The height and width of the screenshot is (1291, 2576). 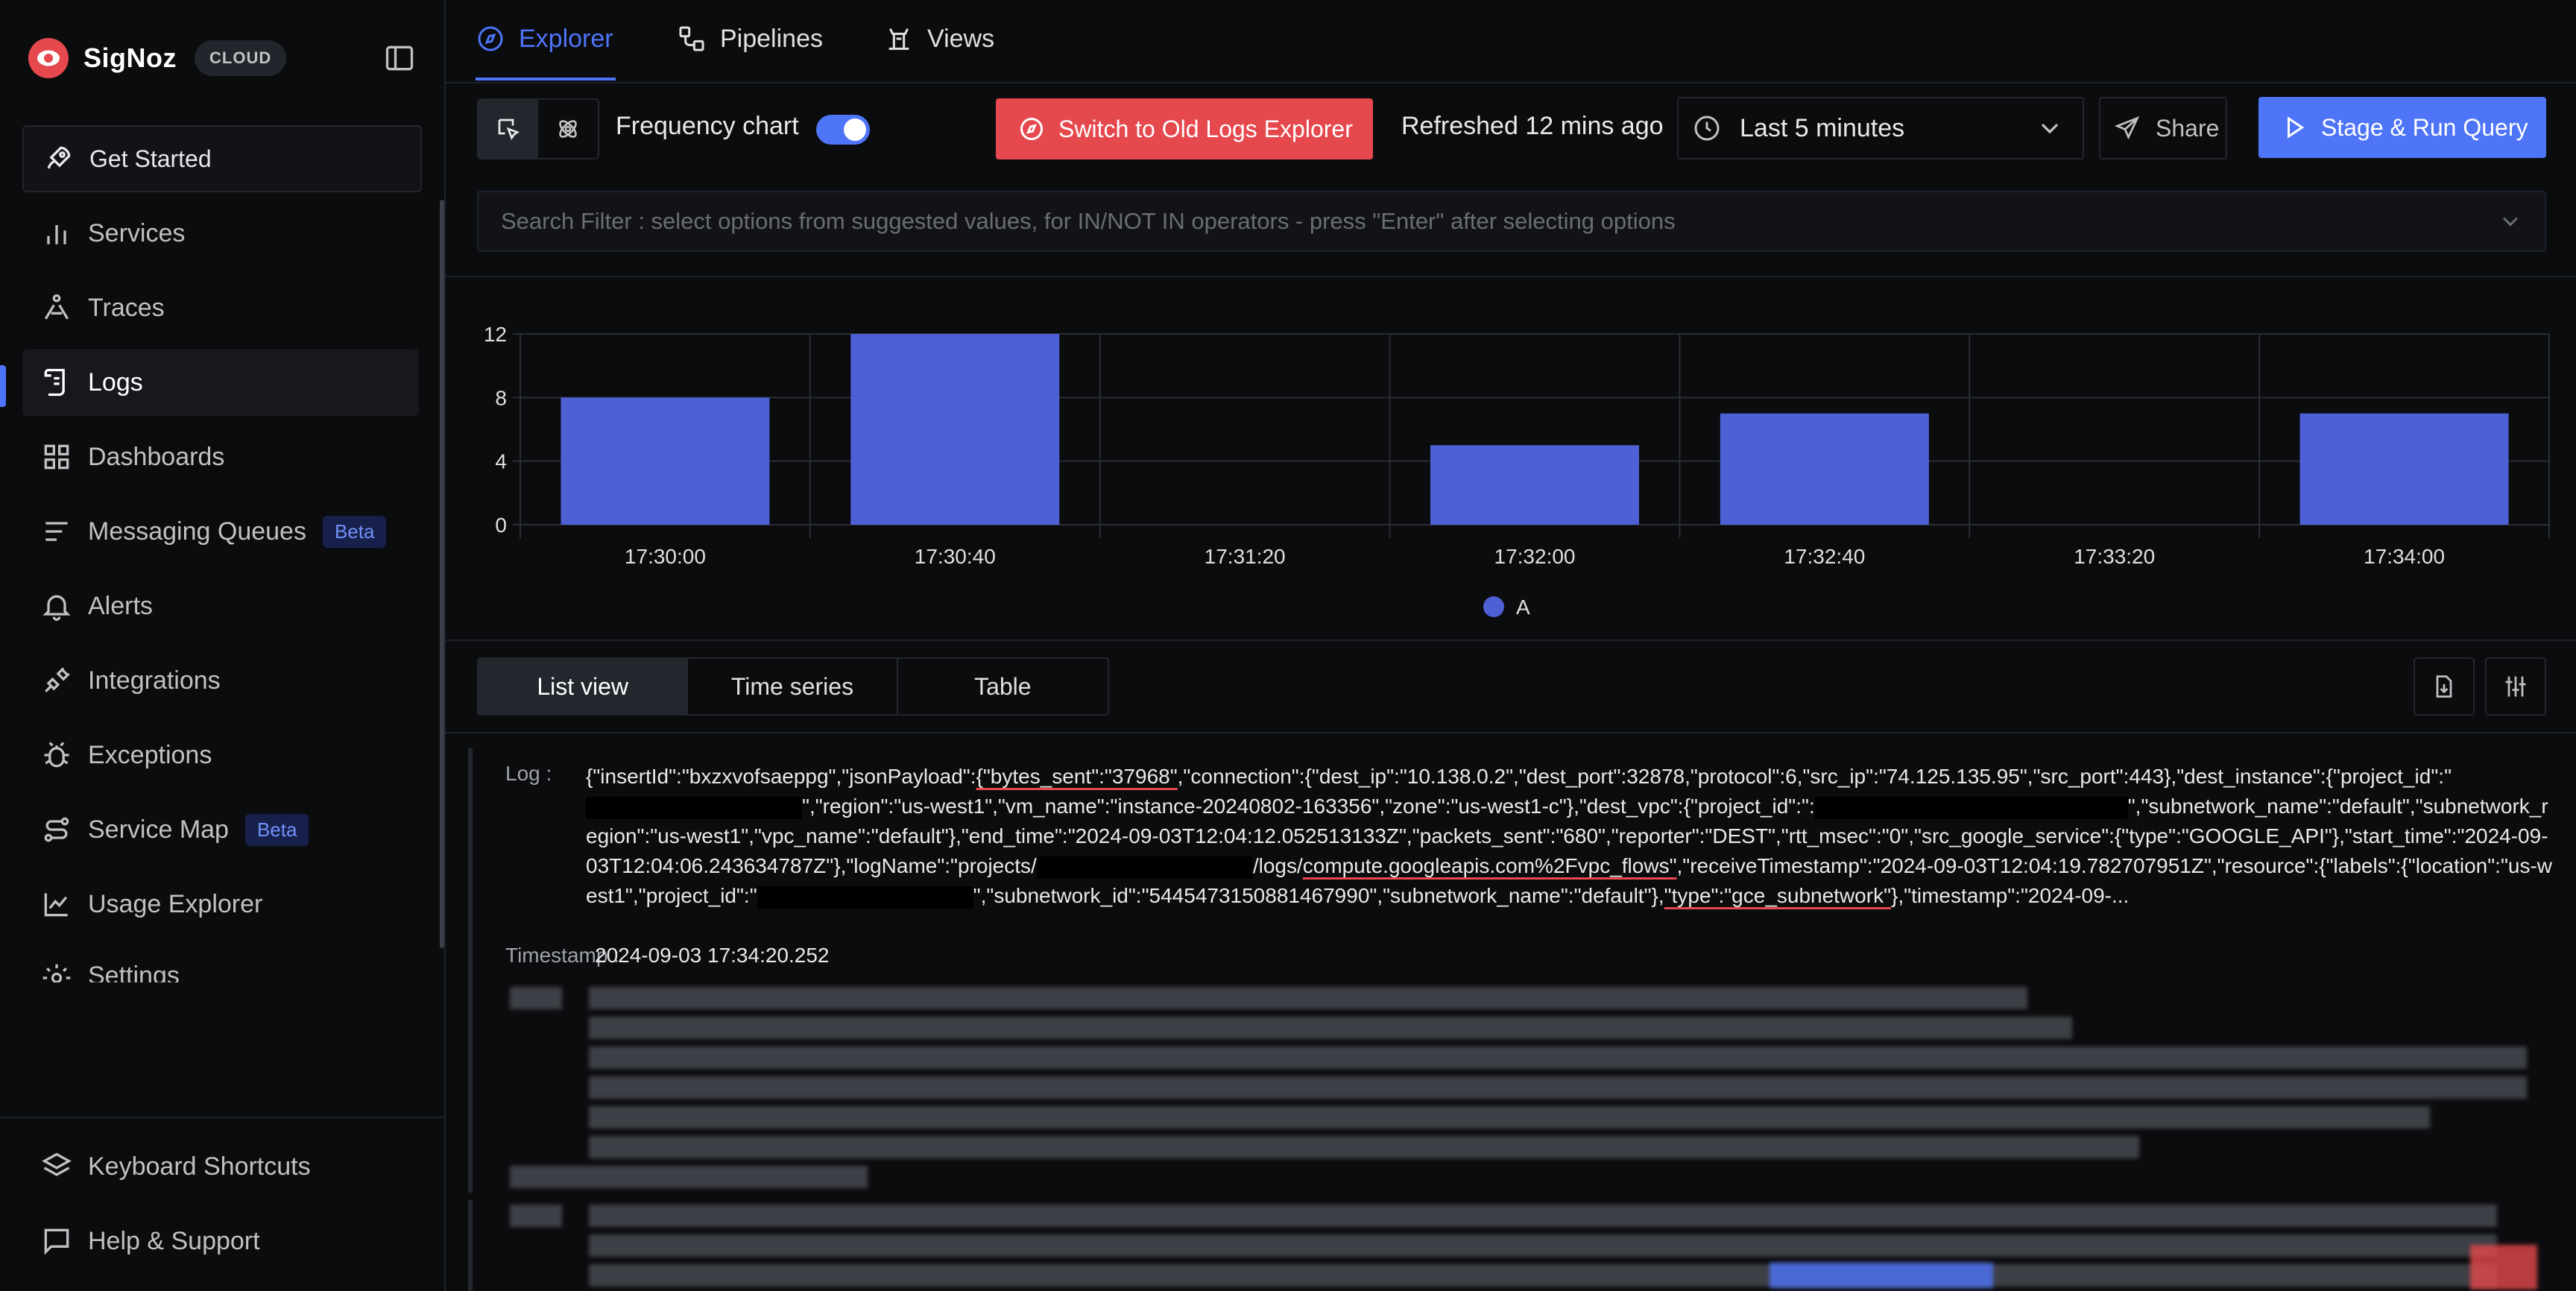 I want to click on select-view-button, so click(x=509, y=129).